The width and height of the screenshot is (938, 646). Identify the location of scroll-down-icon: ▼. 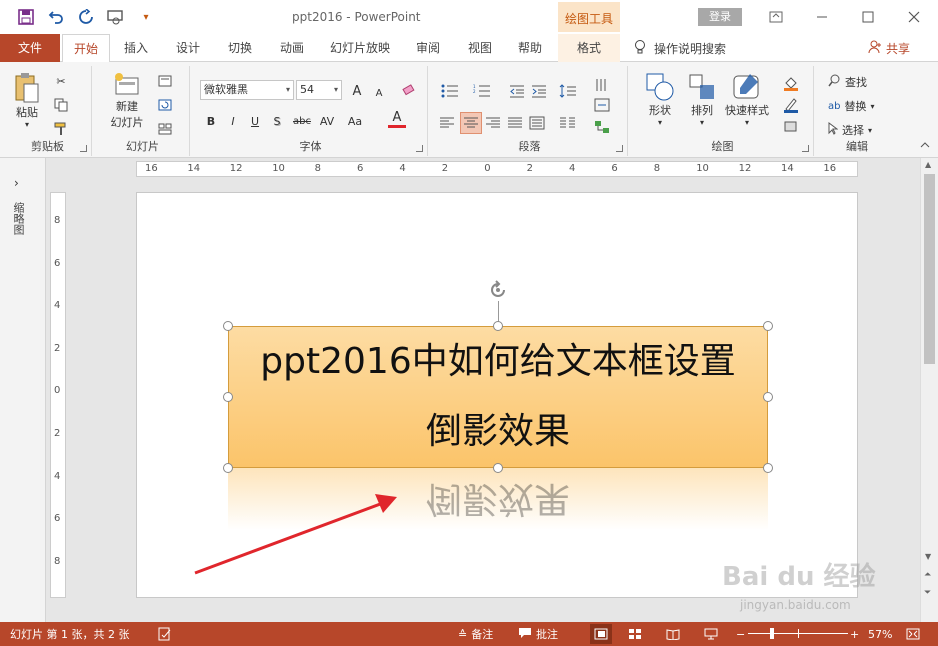
(928, 556).